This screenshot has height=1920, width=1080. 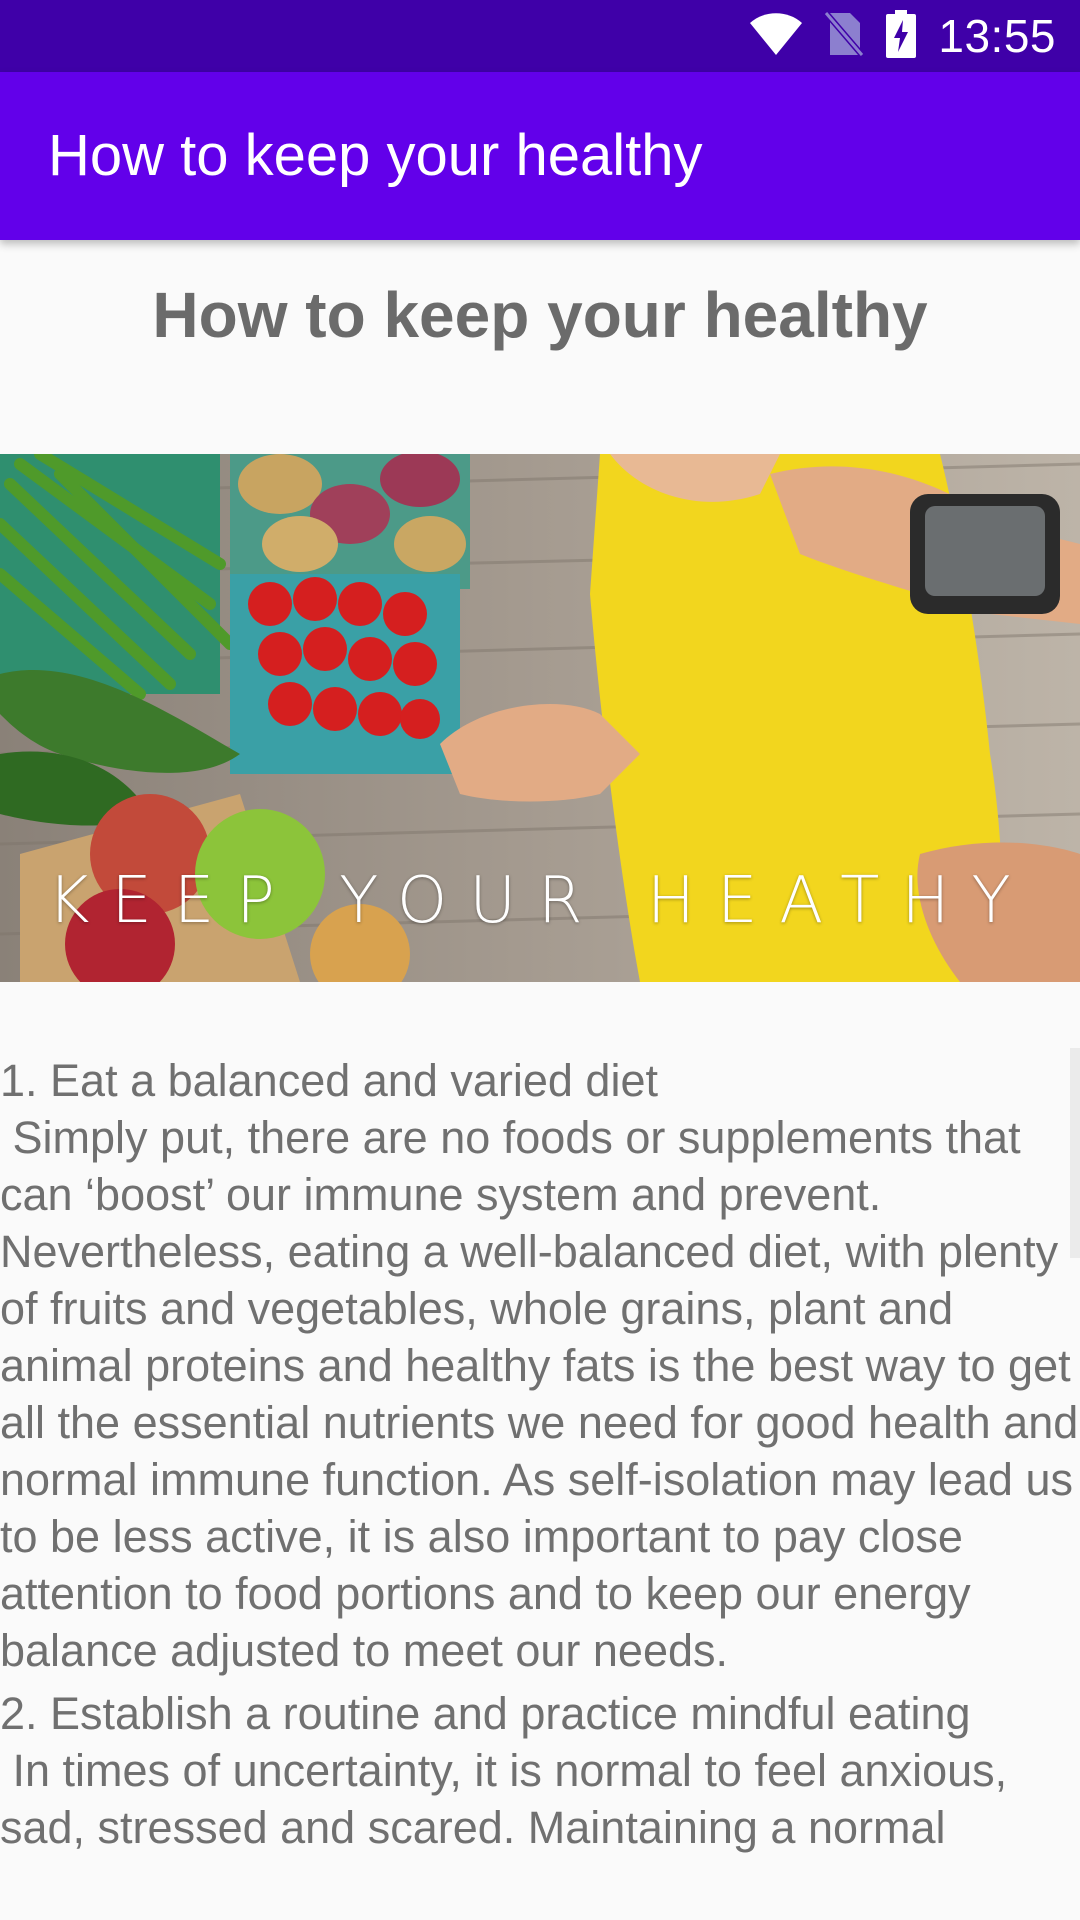 What do you see at coordinates (776, 36) in the screenshot?
I see `wifi-icon` at bounding box center [776, 36].